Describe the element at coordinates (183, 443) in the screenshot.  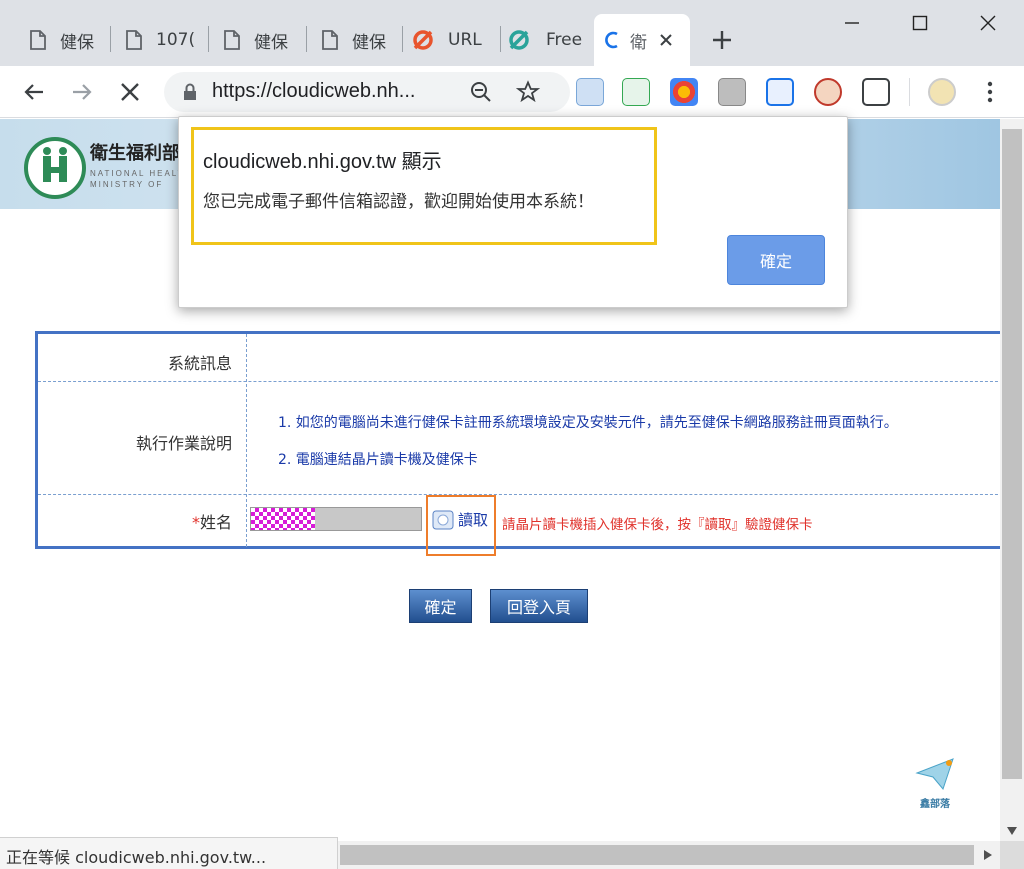
I see `instructions-label: 執行作業說明` at that location.